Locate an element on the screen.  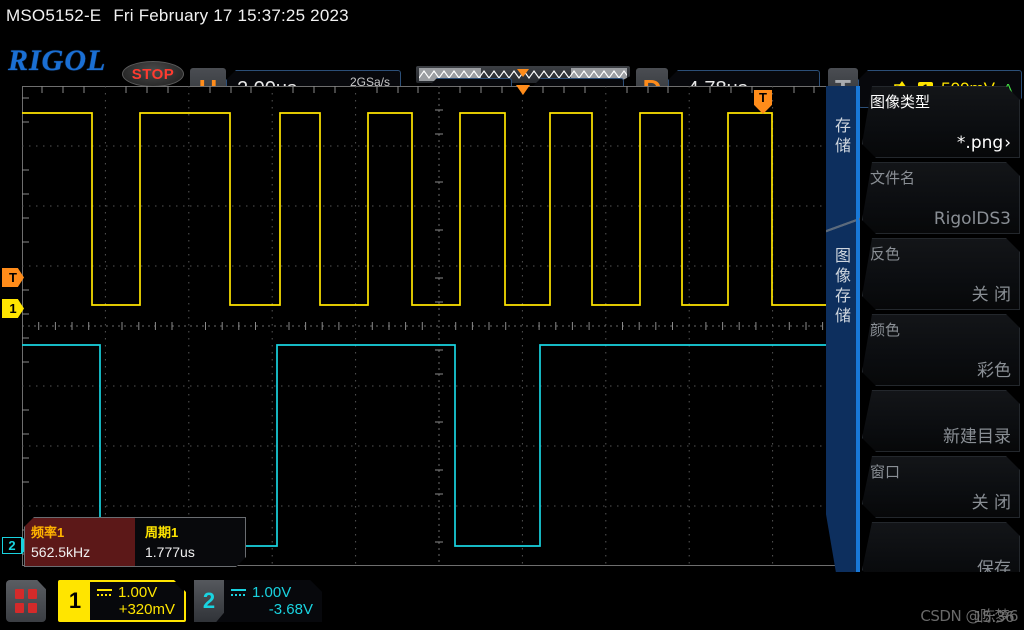
measurement-name: 频率1 is located at coordinates (48, 532).